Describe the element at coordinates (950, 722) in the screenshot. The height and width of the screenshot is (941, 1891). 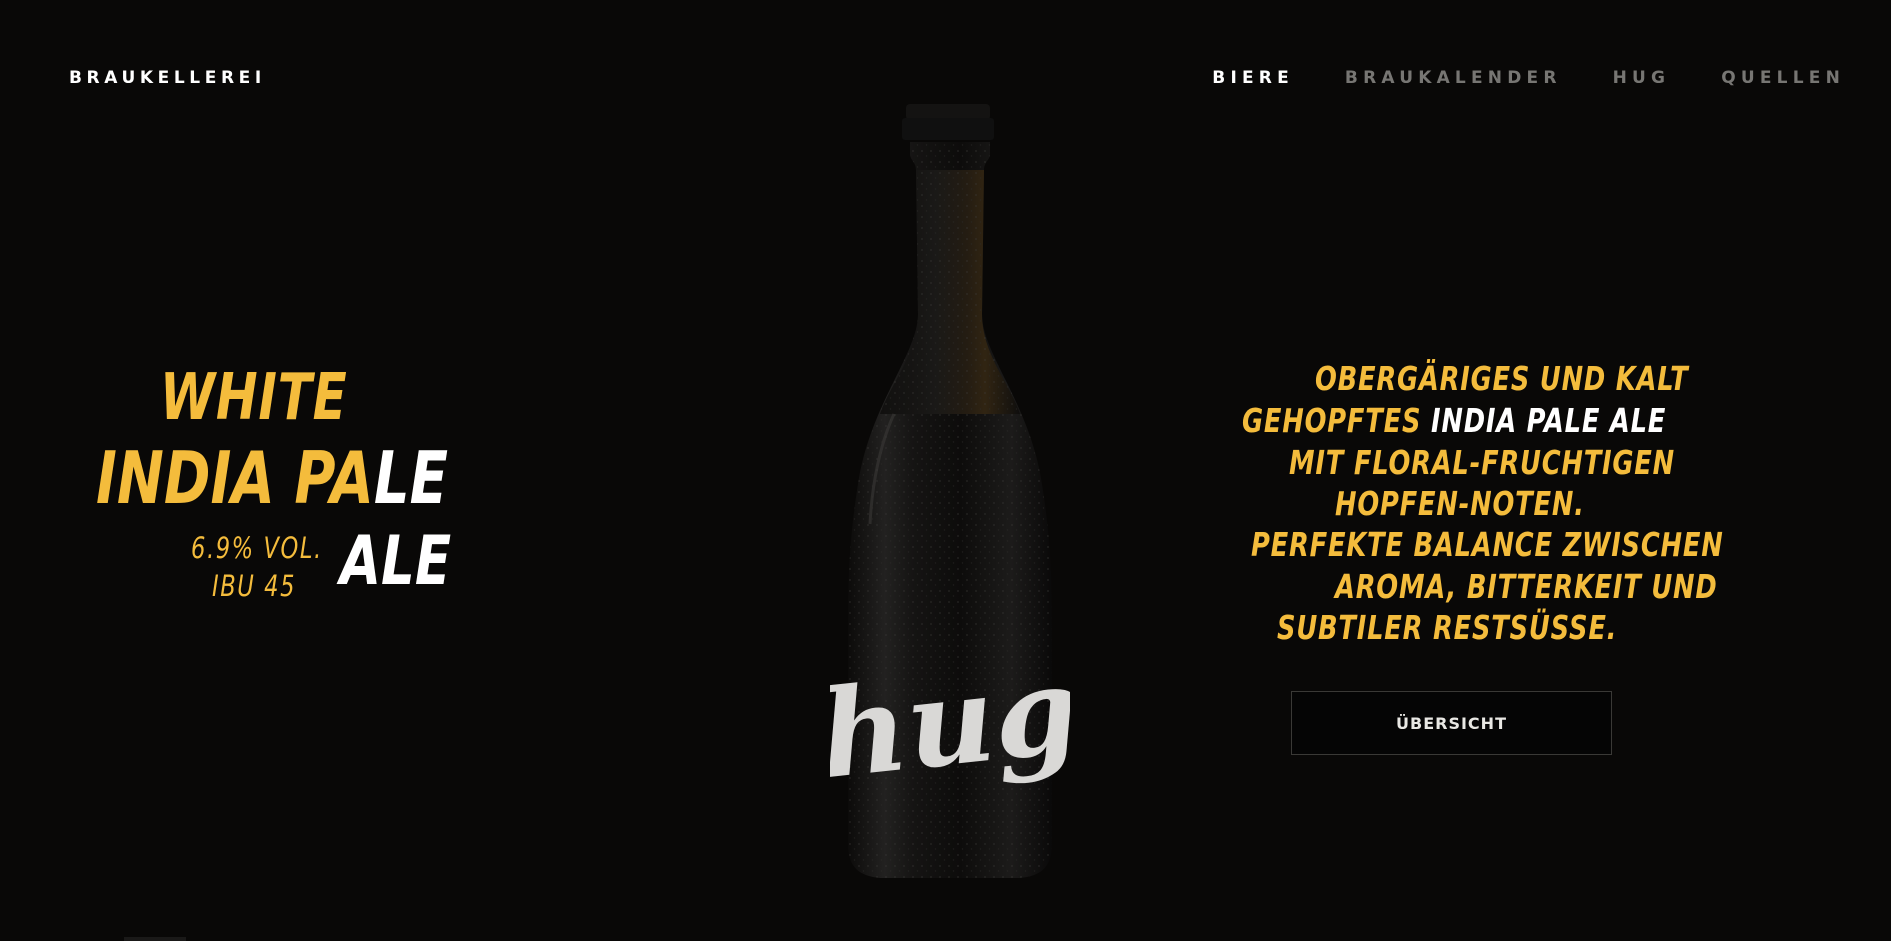
I see `bottle-label-hug: hug` at that location.